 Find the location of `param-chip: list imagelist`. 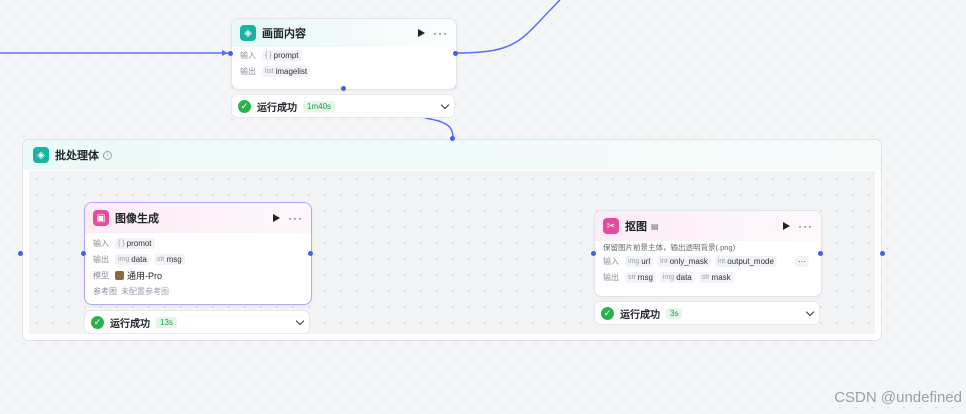

param-chip: list imagelist is located at coordinates (286, 71).